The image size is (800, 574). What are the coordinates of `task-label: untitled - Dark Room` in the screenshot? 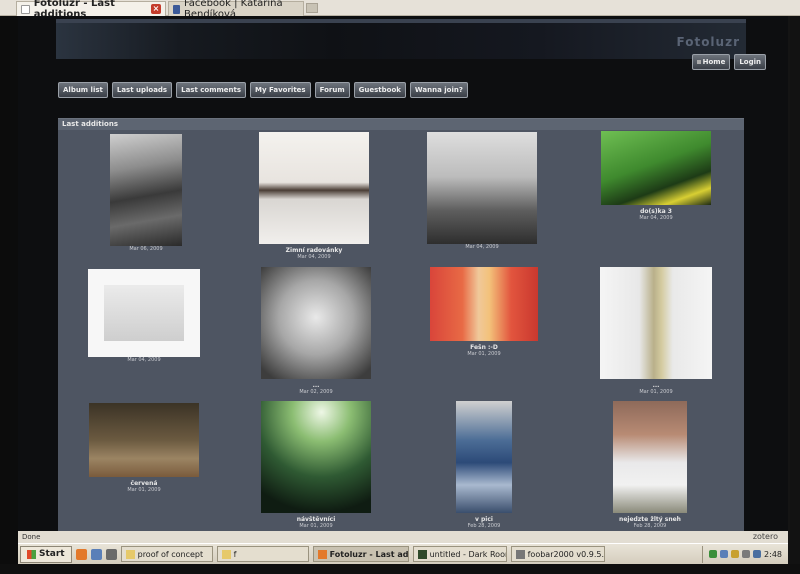 It's located at (468, 554).